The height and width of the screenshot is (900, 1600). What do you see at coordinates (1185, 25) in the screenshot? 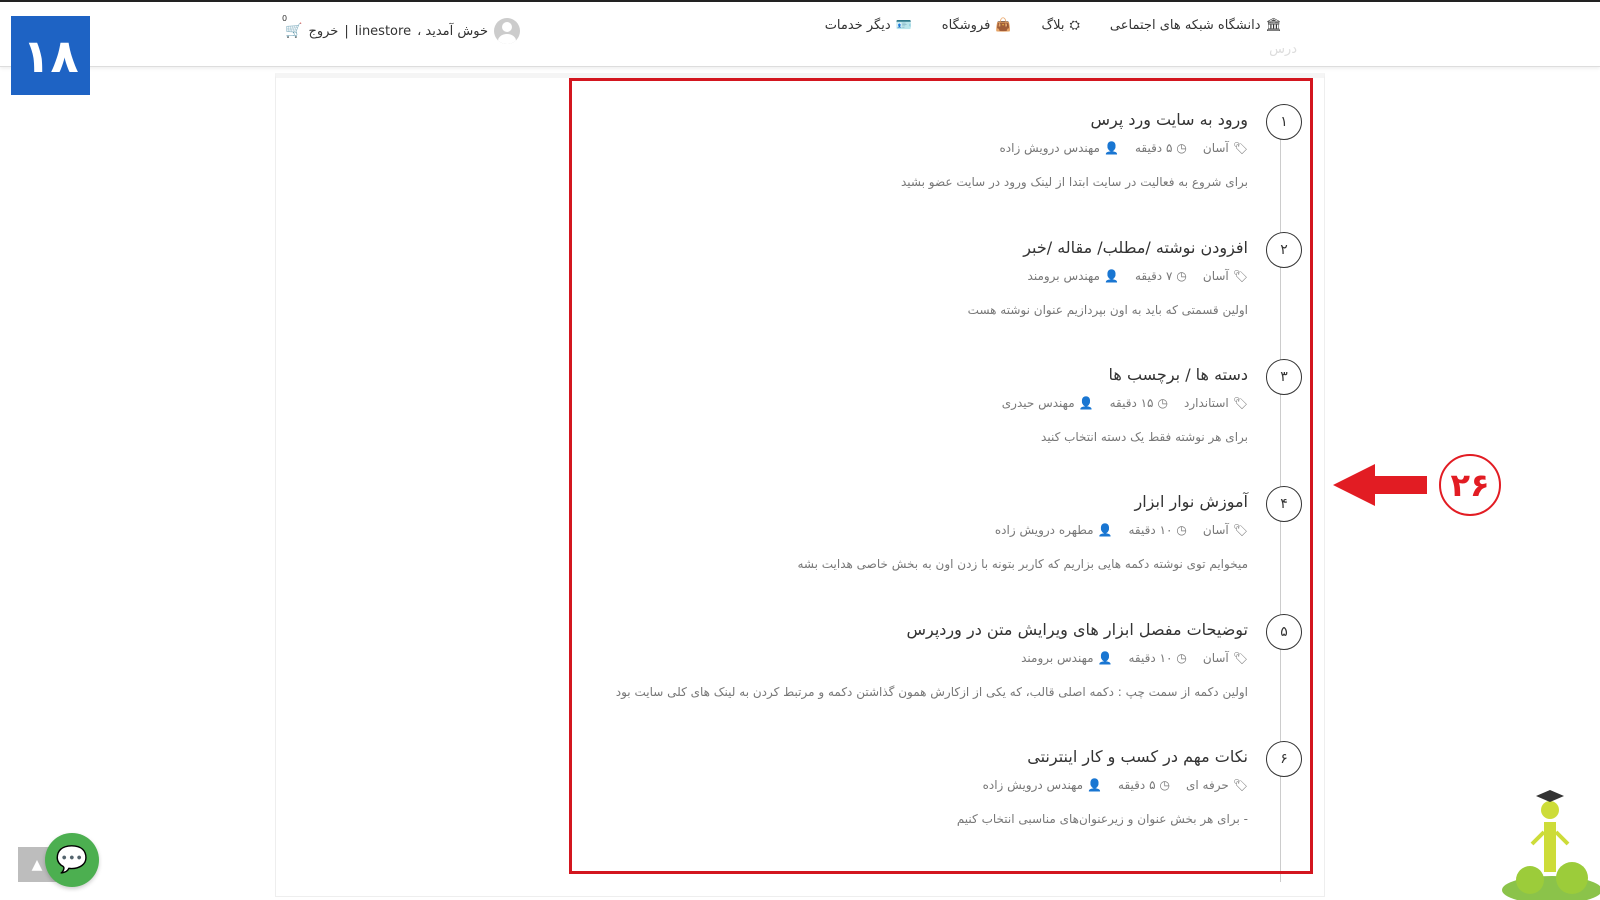
I see `nav-item-label: دانشگاه شبکه های اجتماعی` at bounding box center [1185, 25].